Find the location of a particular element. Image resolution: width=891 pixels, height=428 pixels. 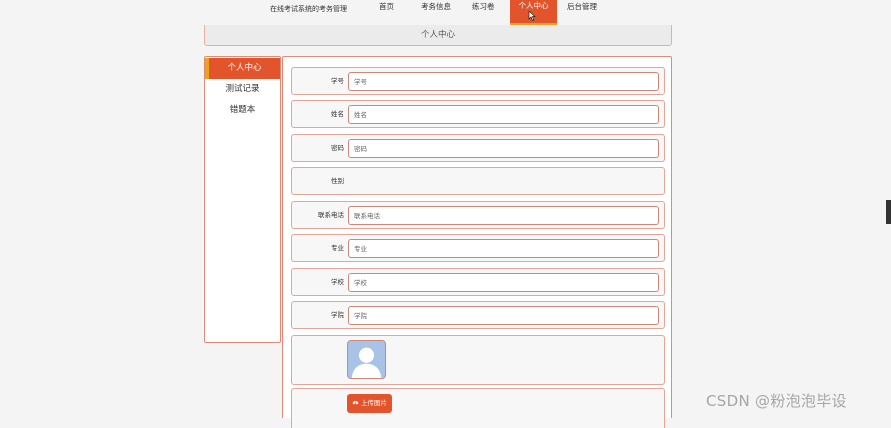

form-row-school: 学校 is located at coordinates (478, 282).